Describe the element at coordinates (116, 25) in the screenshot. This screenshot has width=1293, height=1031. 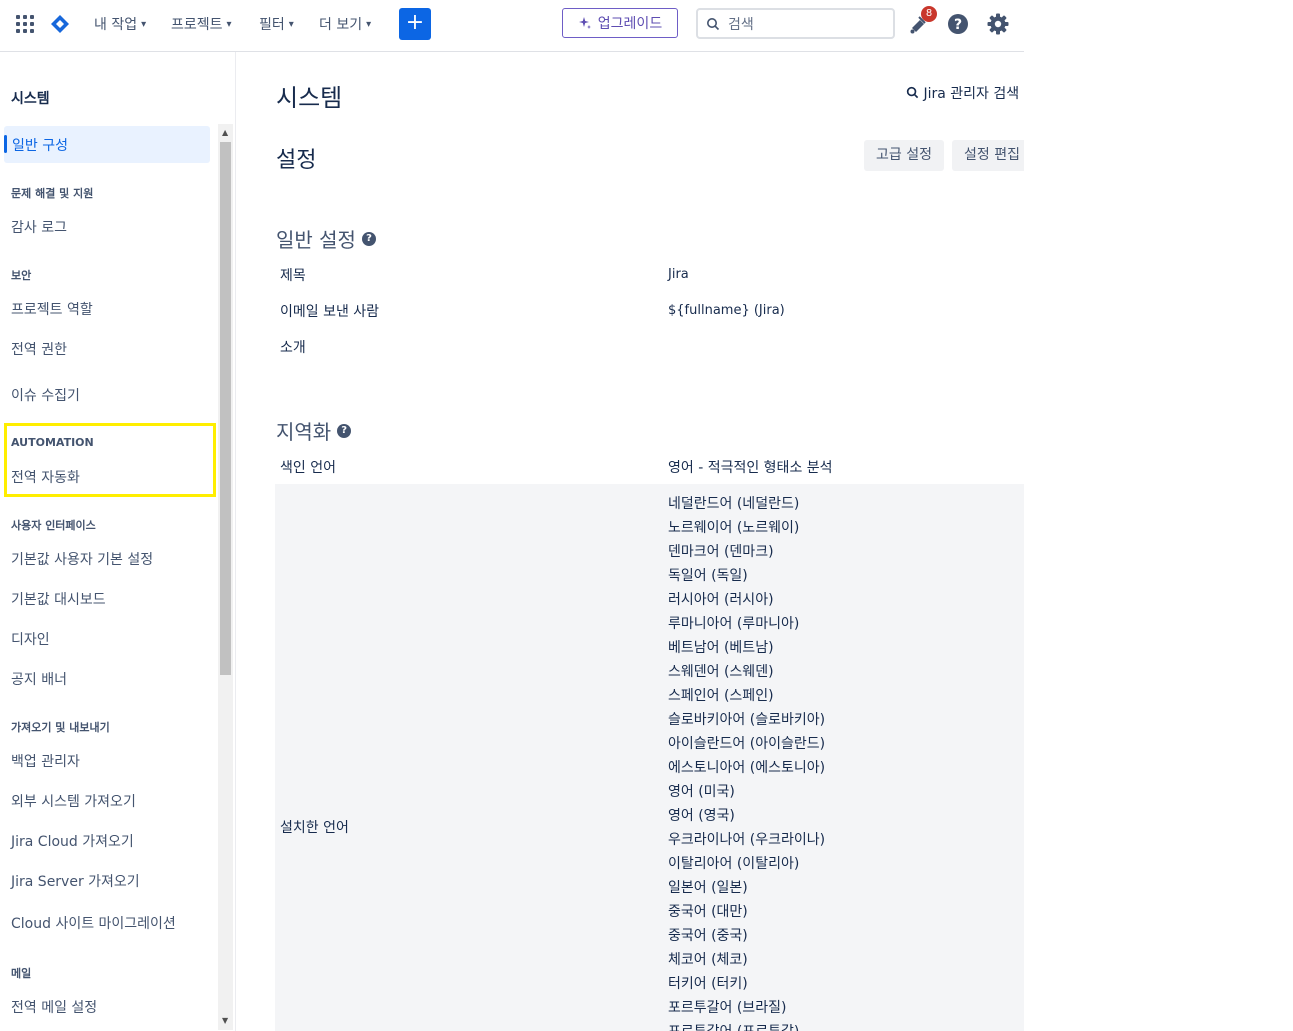
I see `nav-my-work-label: 내 작업` at that location.